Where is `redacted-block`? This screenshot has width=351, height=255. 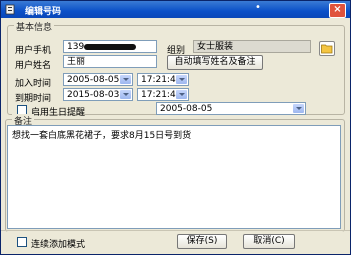 redacted-block is located at coordinates (110, 47).